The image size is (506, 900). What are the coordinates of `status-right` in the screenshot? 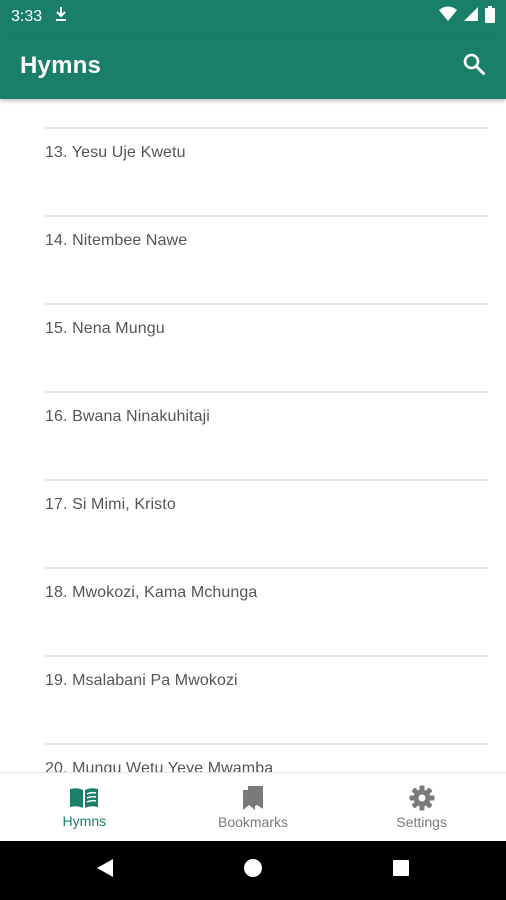 It's located at (467, 16).